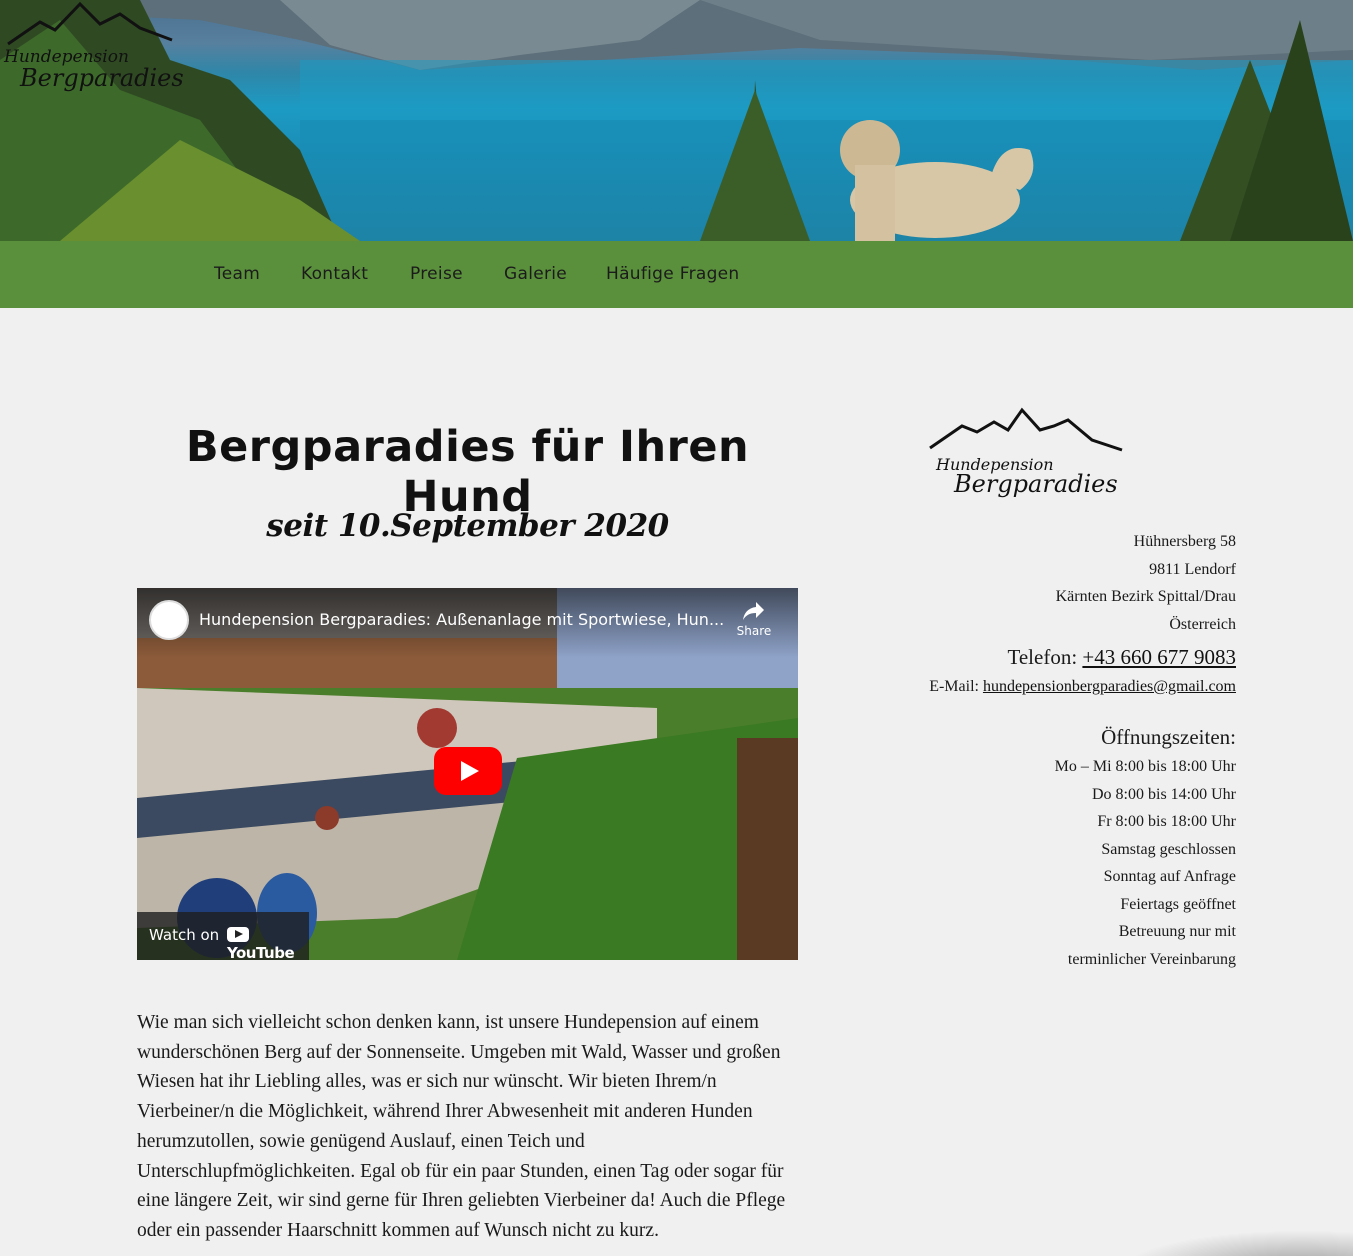 The width and height of the screenshot is (1353, 1256). Describe the element at coordinates (436, 274) in the screenshot. I see `nav-item-preise: Preise` at that location.